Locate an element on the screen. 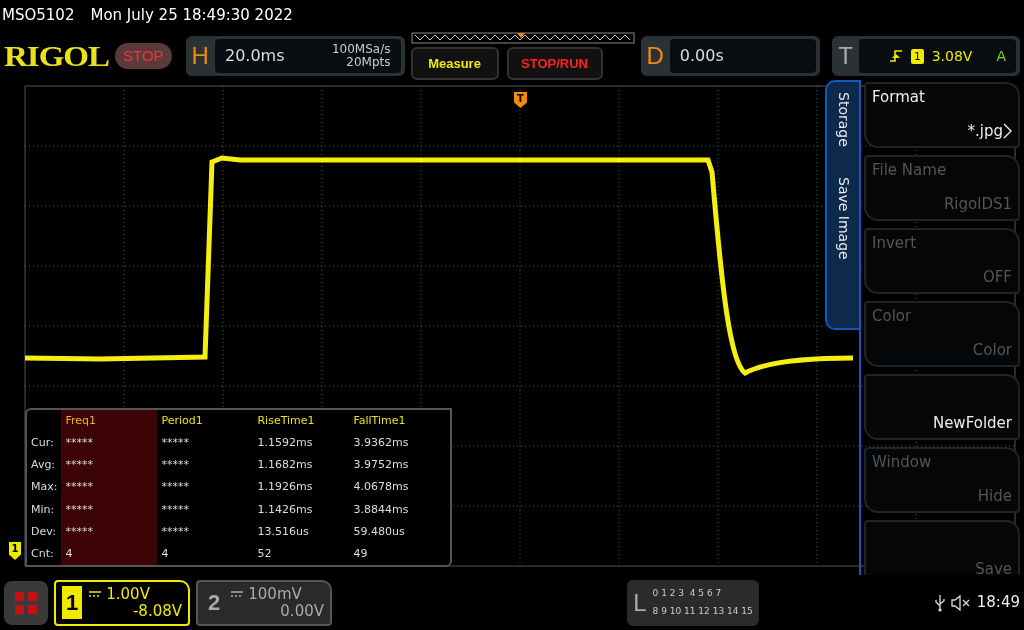 This screenshot has width=1024, height=630. channel-number: 1 is located at coordinates (72, 602).